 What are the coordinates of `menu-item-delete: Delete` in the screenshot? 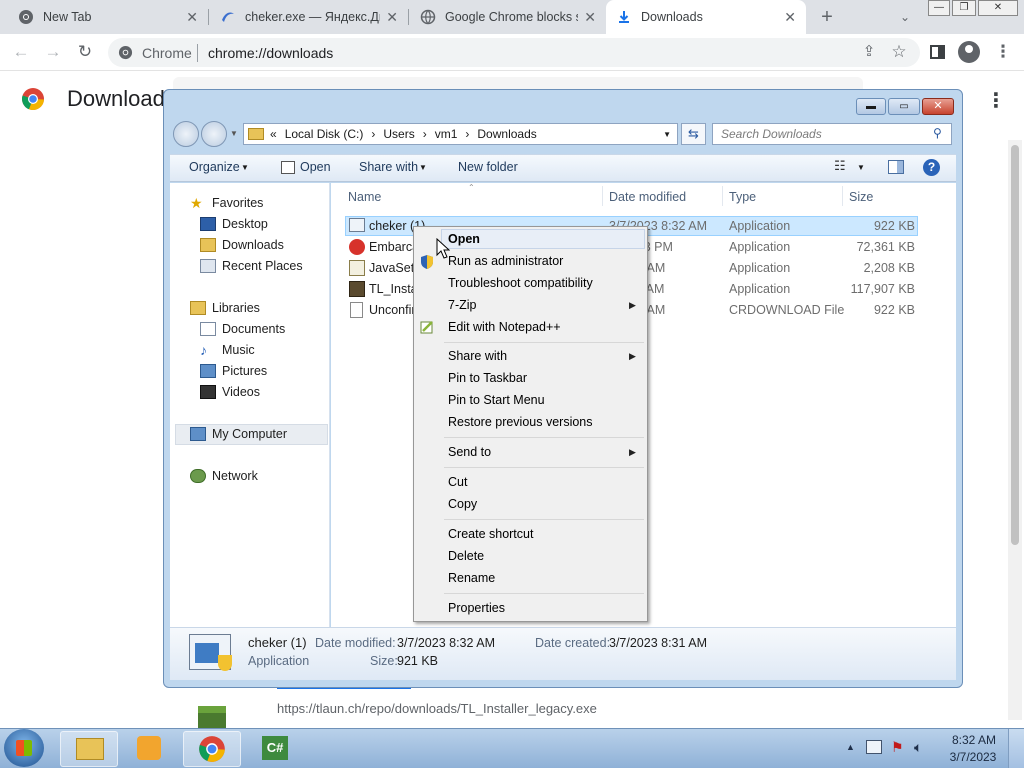 It's located at (466, 556).